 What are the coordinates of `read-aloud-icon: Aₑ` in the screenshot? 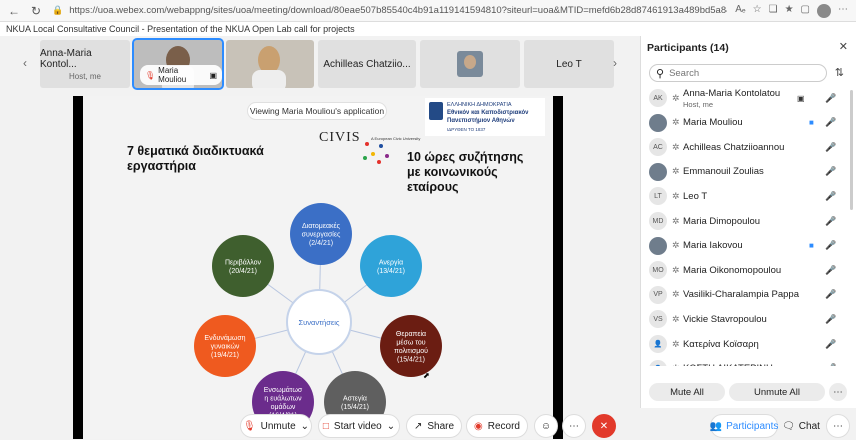 It's located at (740, 11).